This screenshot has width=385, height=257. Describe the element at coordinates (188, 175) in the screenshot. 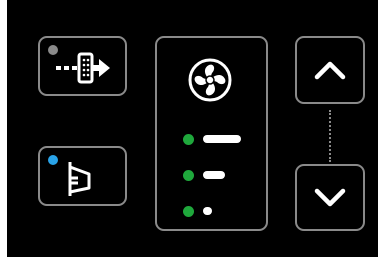

I see `fan-level-2-indicator` at that location.